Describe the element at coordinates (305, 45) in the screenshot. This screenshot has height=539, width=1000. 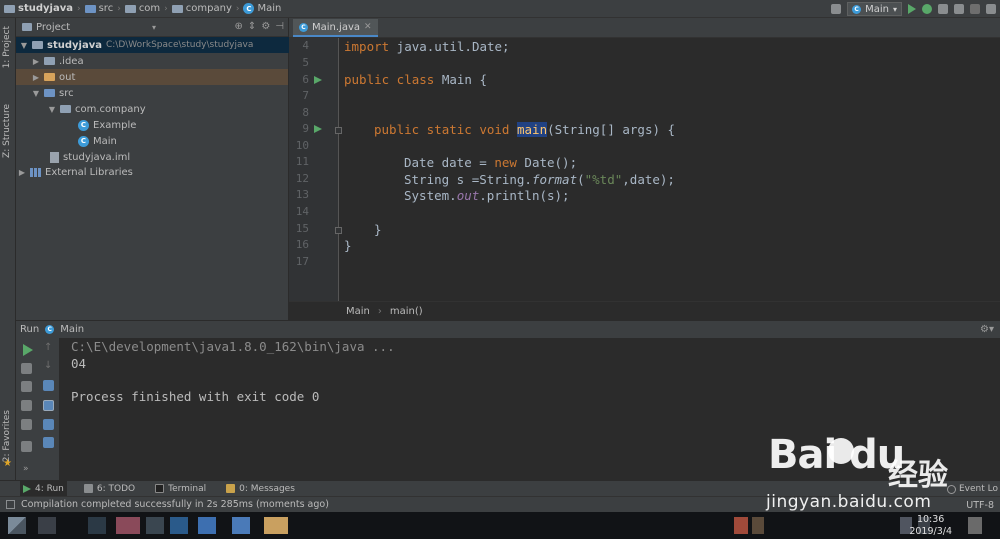
I see `line-number: 4` at that location.